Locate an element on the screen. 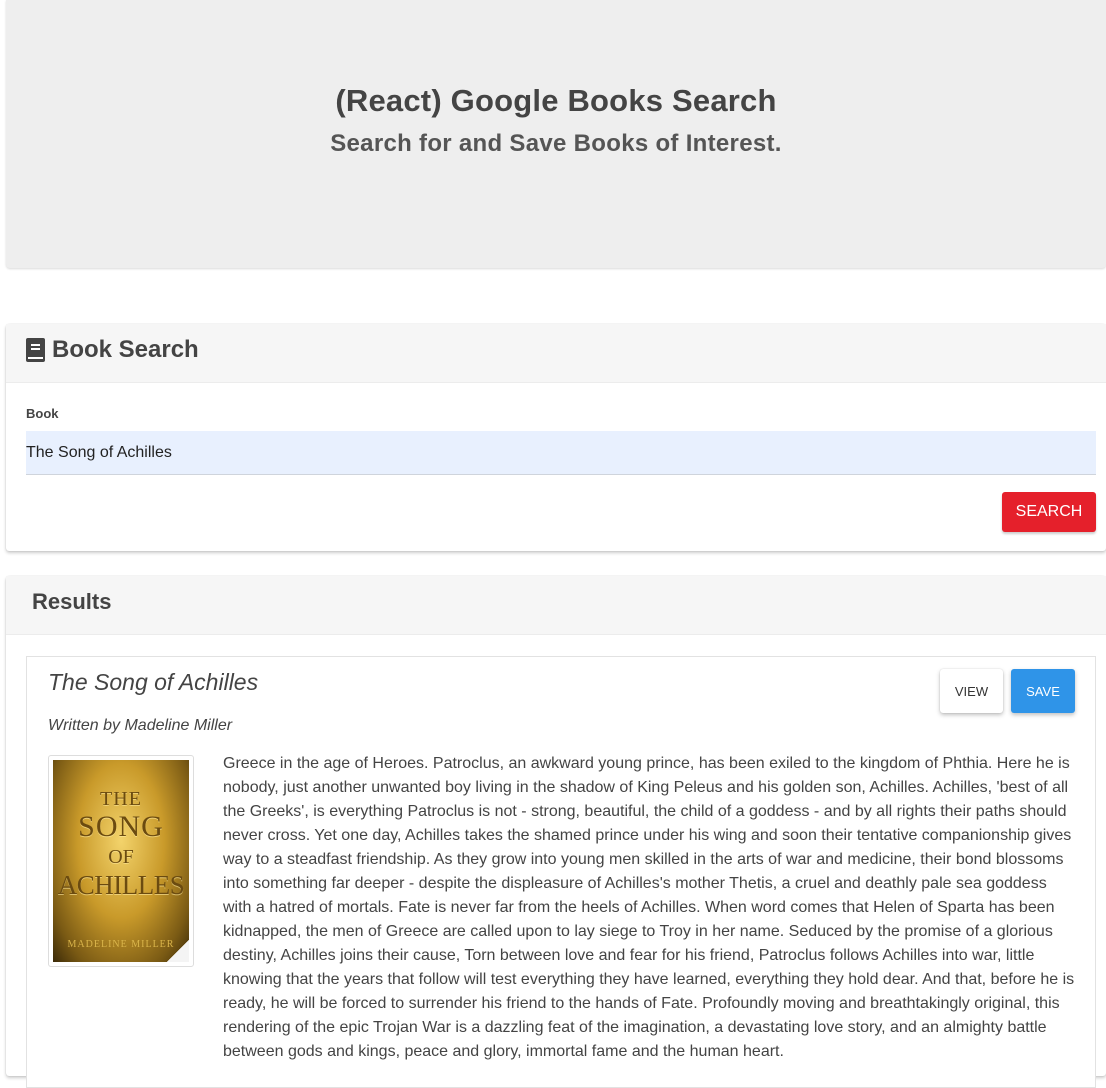 The image size is (1106, 1088). cover-text-achilles: ACHILLES is located at coordinates (121, 885).